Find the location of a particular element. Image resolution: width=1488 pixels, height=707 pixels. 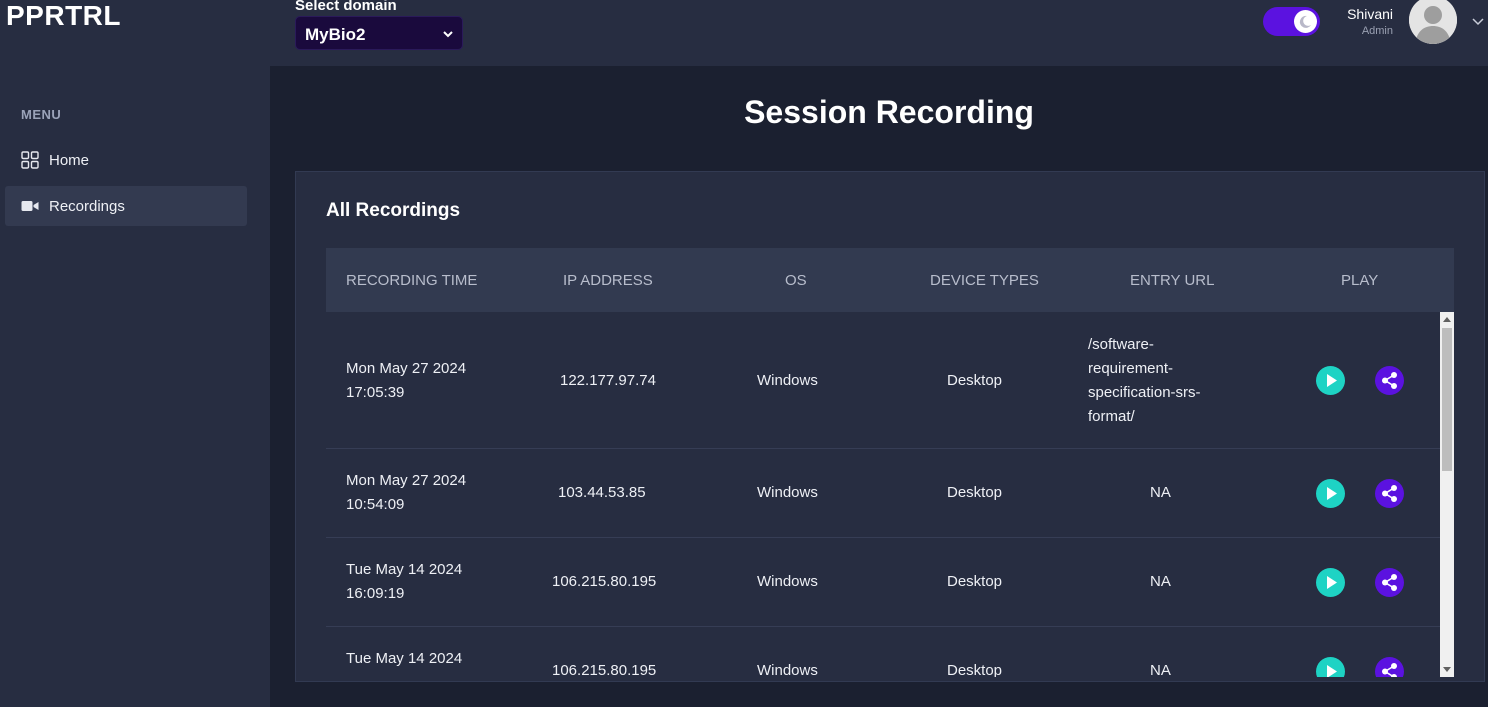

sidebar-item-home: Home is located at coordinates (126, 160).